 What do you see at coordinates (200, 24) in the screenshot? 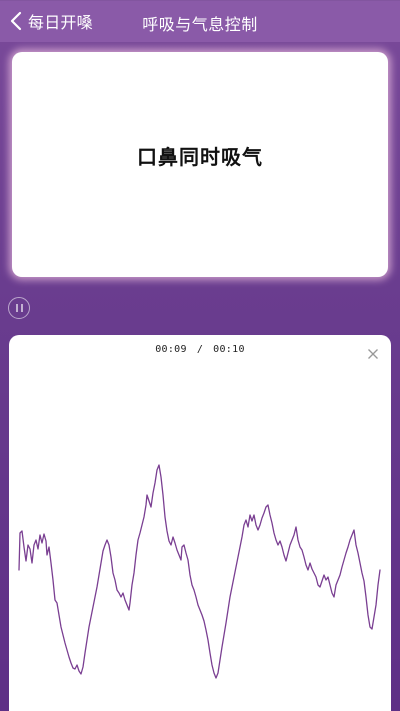
I see `page-title: 呼吸与气息控制` at bounding box center [200, 24].